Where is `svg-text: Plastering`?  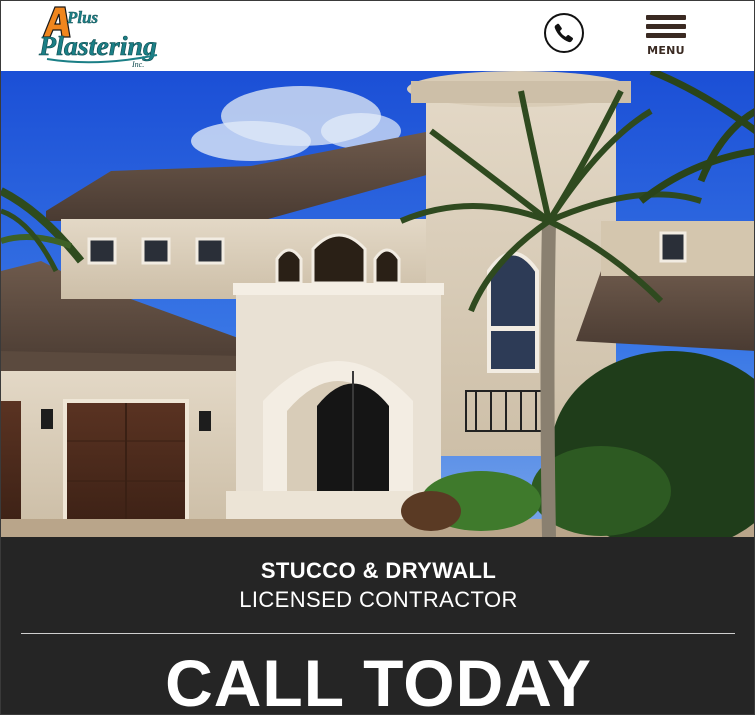
svg-text: Plastering is located at coordinates (97, 46).